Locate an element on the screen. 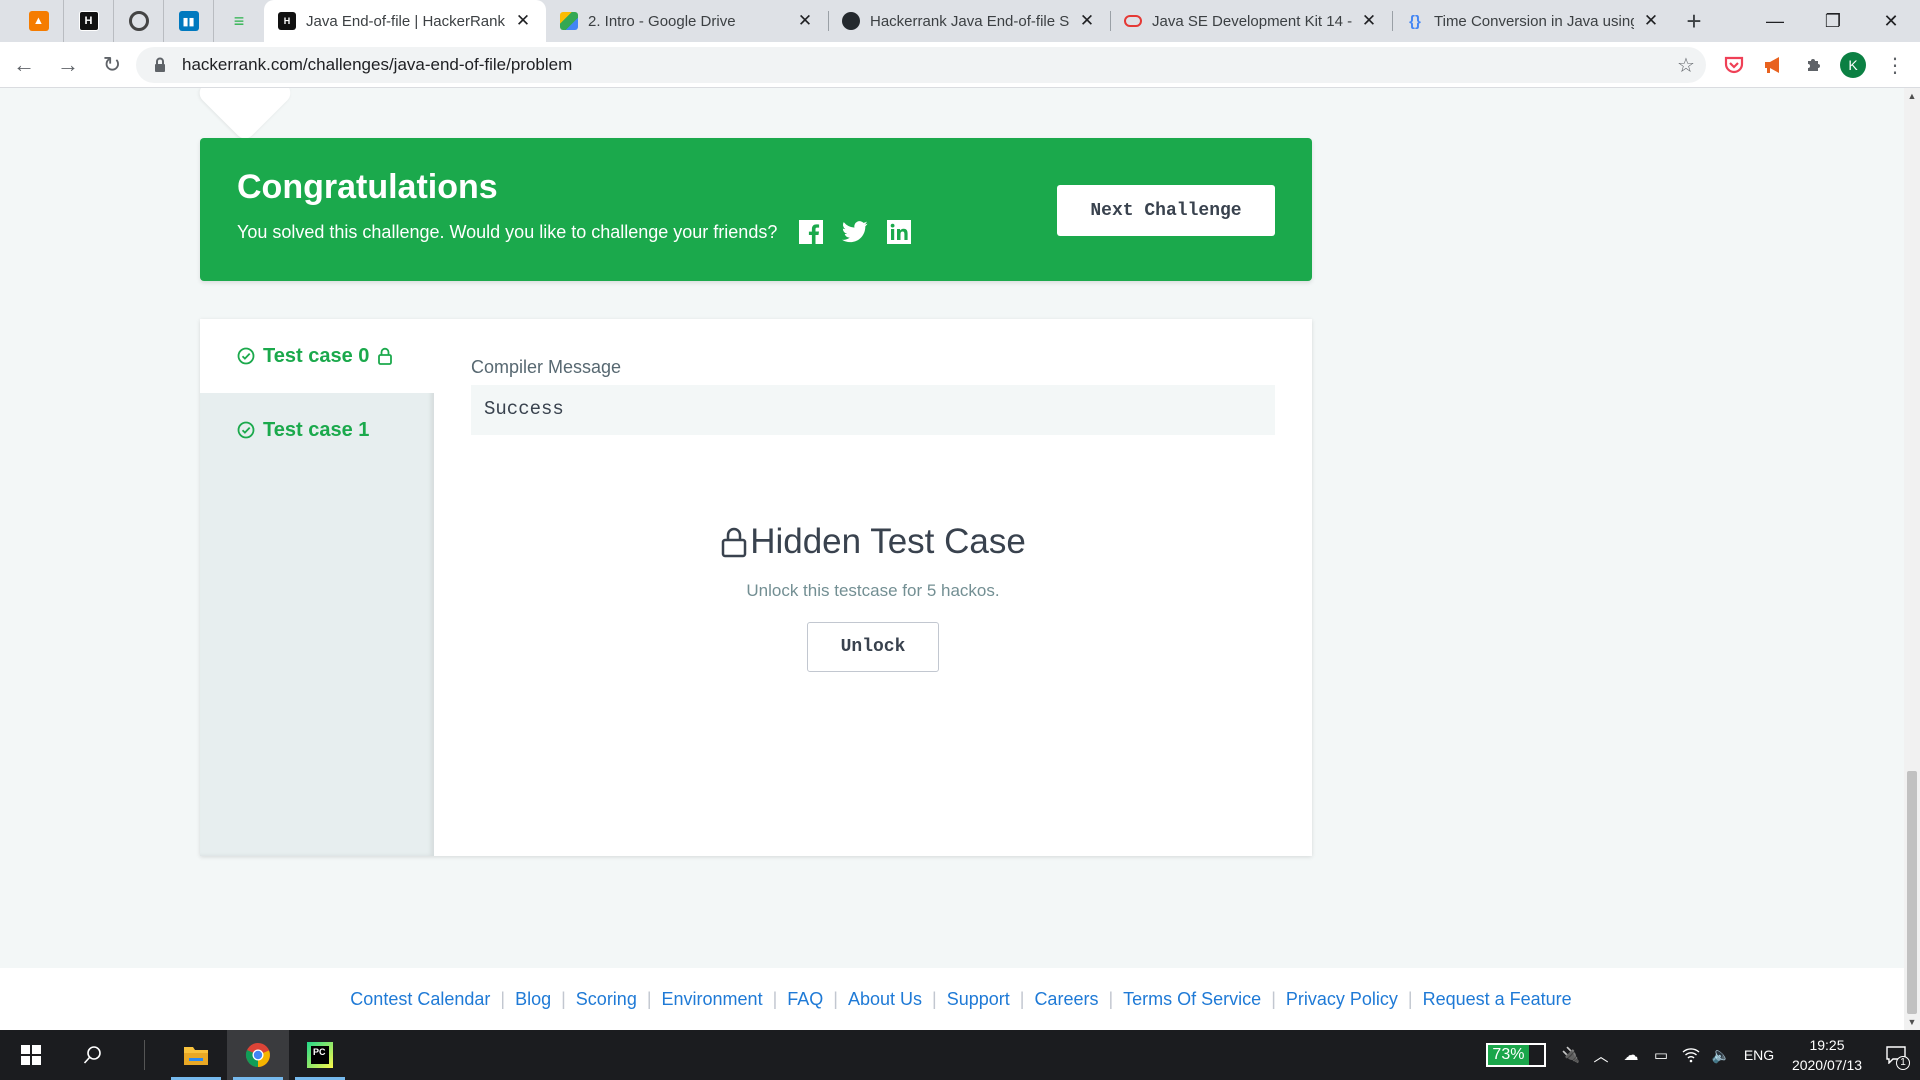 Image resolution: width=1920 pixels, height=1080 pixels. footer-link-blog: Blog is located at coordinates (533, 999).